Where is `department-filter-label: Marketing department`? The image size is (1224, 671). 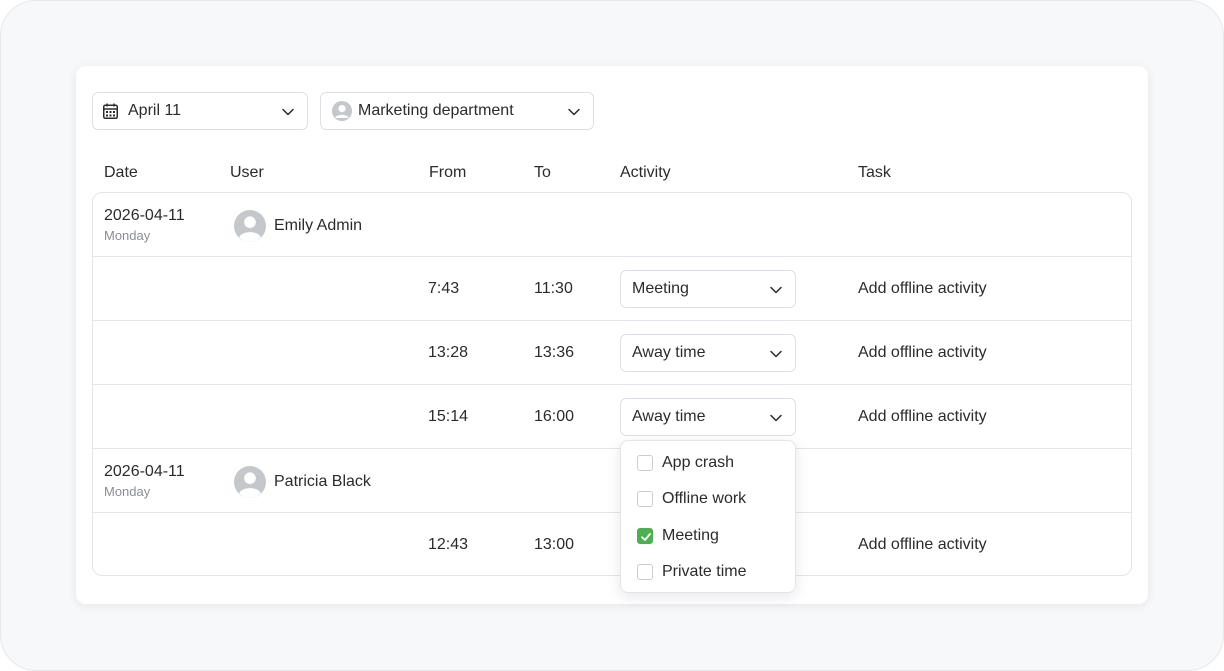 department-filter-label: Marketing department is located at coordinates (436, 110).